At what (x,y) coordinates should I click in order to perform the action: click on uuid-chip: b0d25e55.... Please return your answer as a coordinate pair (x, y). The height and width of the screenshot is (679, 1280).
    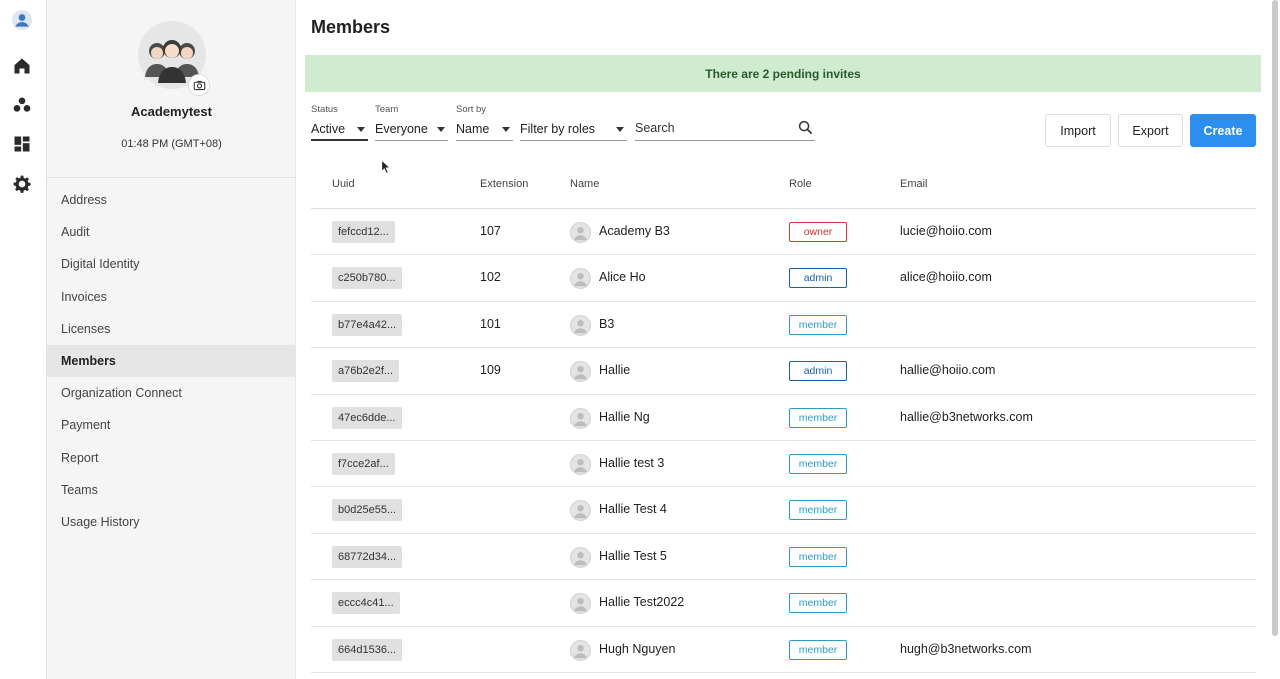
    Looking at the image, I should click on (367, 510).